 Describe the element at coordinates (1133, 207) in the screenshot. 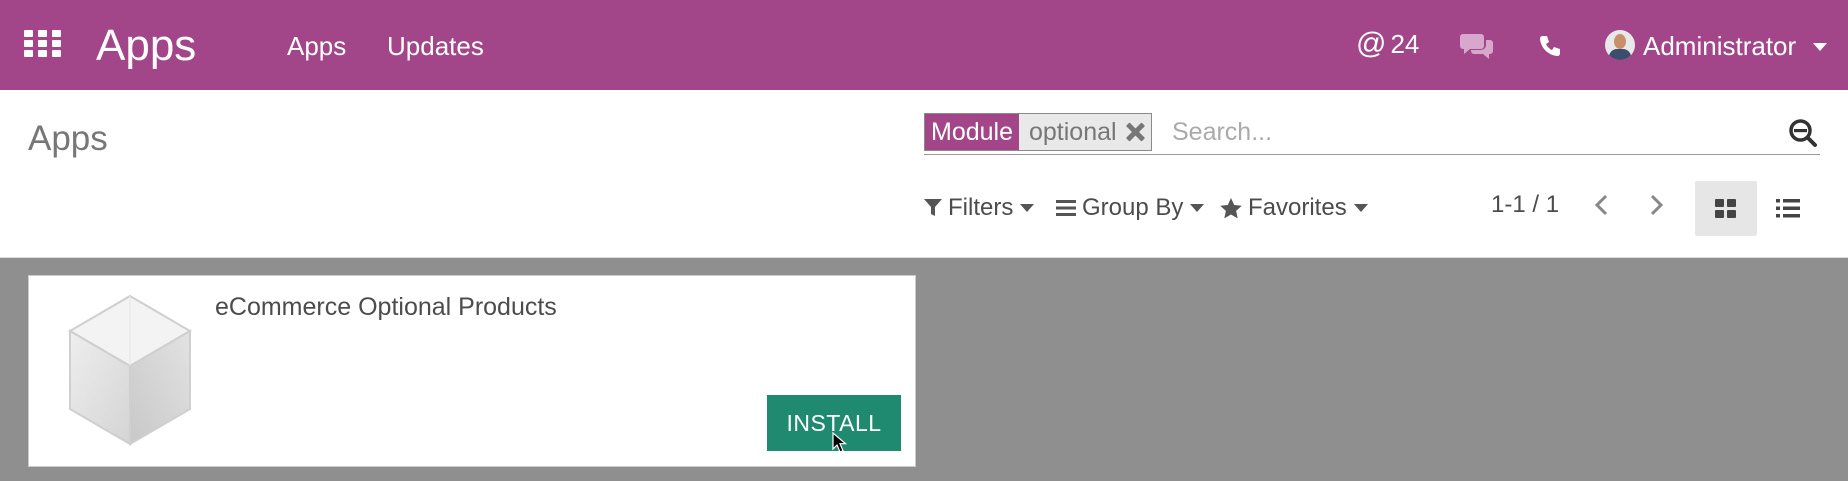

I see `group-by-label: Group By` at that location.